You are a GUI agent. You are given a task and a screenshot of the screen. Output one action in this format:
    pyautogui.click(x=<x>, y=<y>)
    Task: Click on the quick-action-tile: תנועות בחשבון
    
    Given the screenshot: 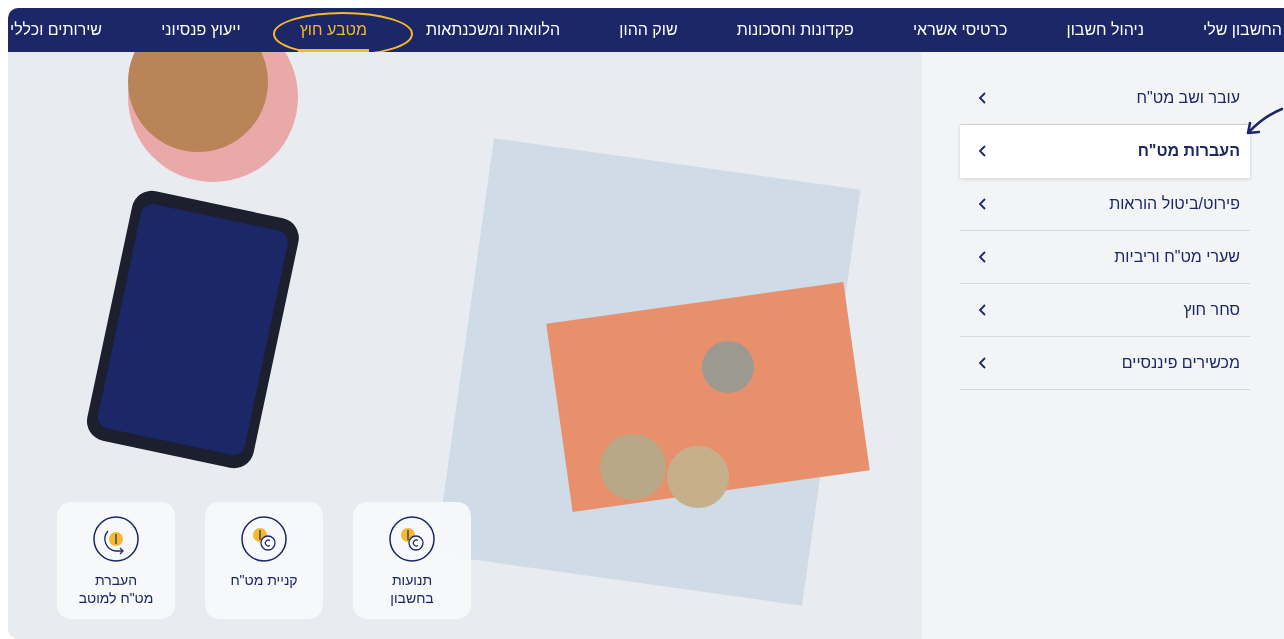 What is the action you would take?
    pyautogui.click(x=412, y=560)
    